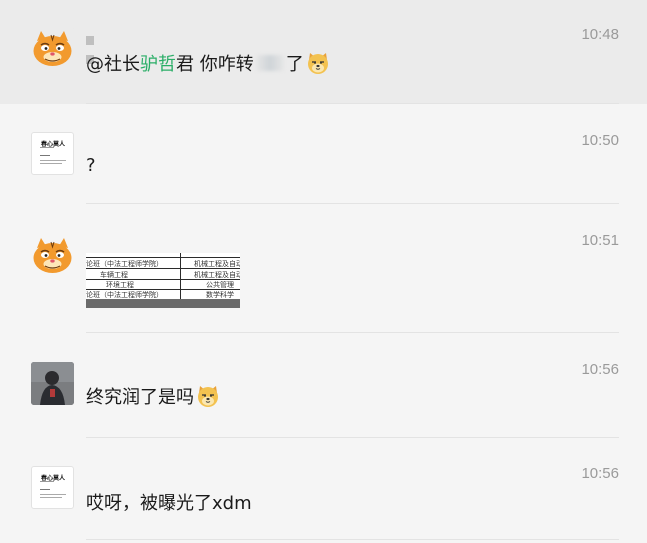 The image size is (647, 543). I want to click on divider, so click(352, 539).